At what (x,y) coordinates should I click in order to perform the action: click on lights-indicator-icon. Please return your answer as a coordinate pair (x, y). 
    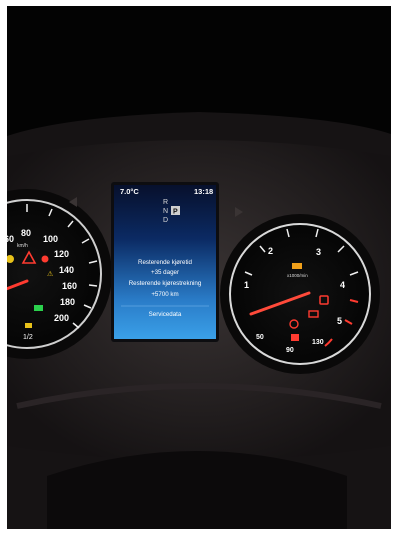
    Looking at the image, I should click on (38, 308).